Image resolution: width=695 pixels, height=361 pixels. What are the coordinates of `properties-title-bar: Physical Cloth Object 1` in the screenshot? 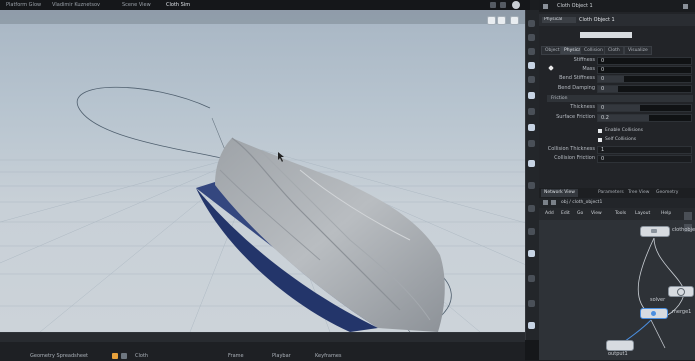 It's located at (617, 20).